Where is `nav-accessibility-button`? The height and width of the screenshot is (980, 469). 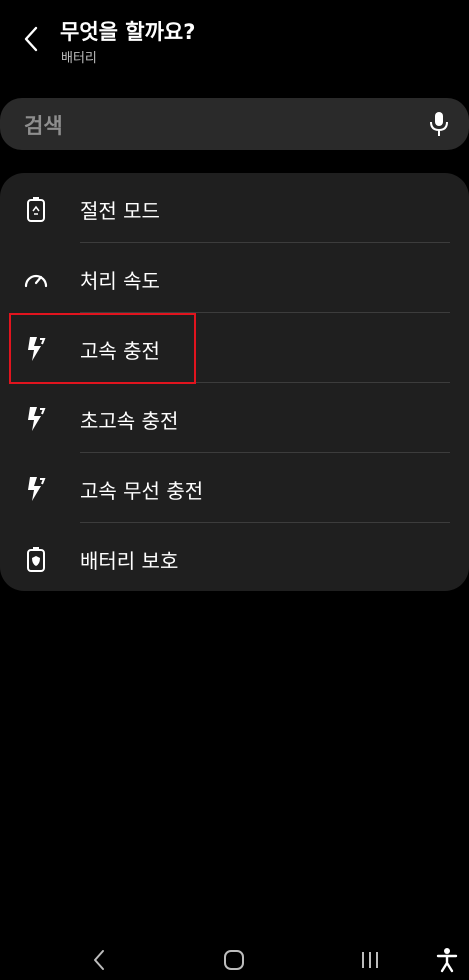 nav-accessibility-button is located at coordinates (447, 960).